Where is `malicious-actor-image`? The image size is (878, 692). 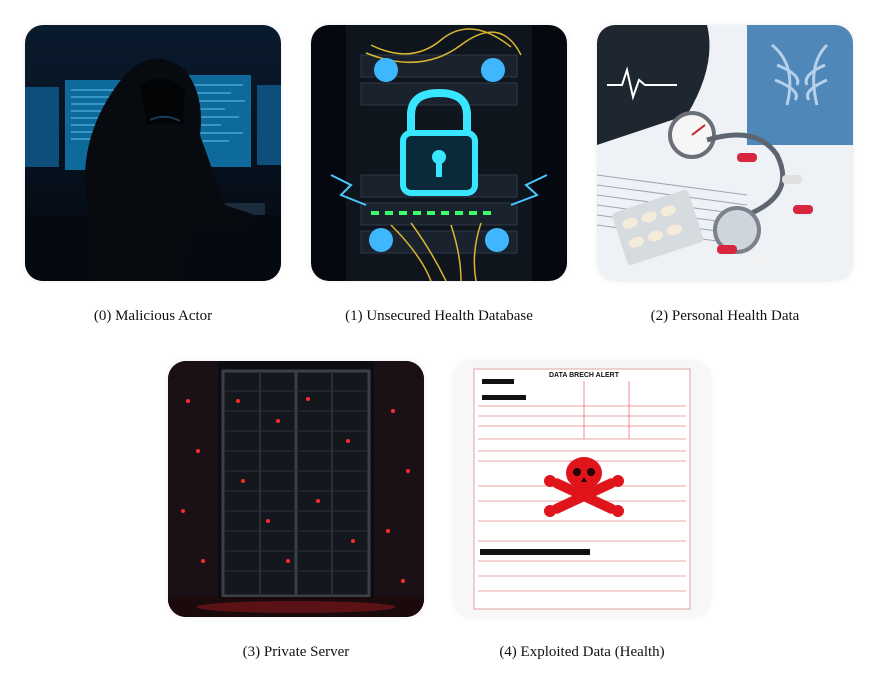
malicious-actor-image is located at coordinates (153, 153).